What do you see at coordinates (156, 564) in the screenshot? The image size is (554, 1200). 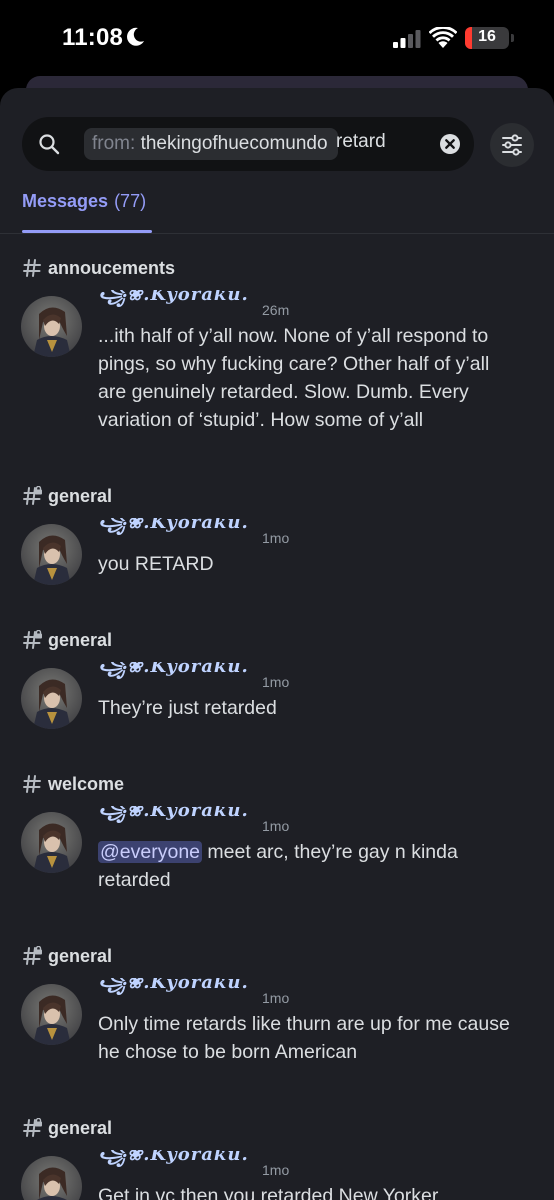 I see `message-body: you RETARD` at bounding box center [156, 564].